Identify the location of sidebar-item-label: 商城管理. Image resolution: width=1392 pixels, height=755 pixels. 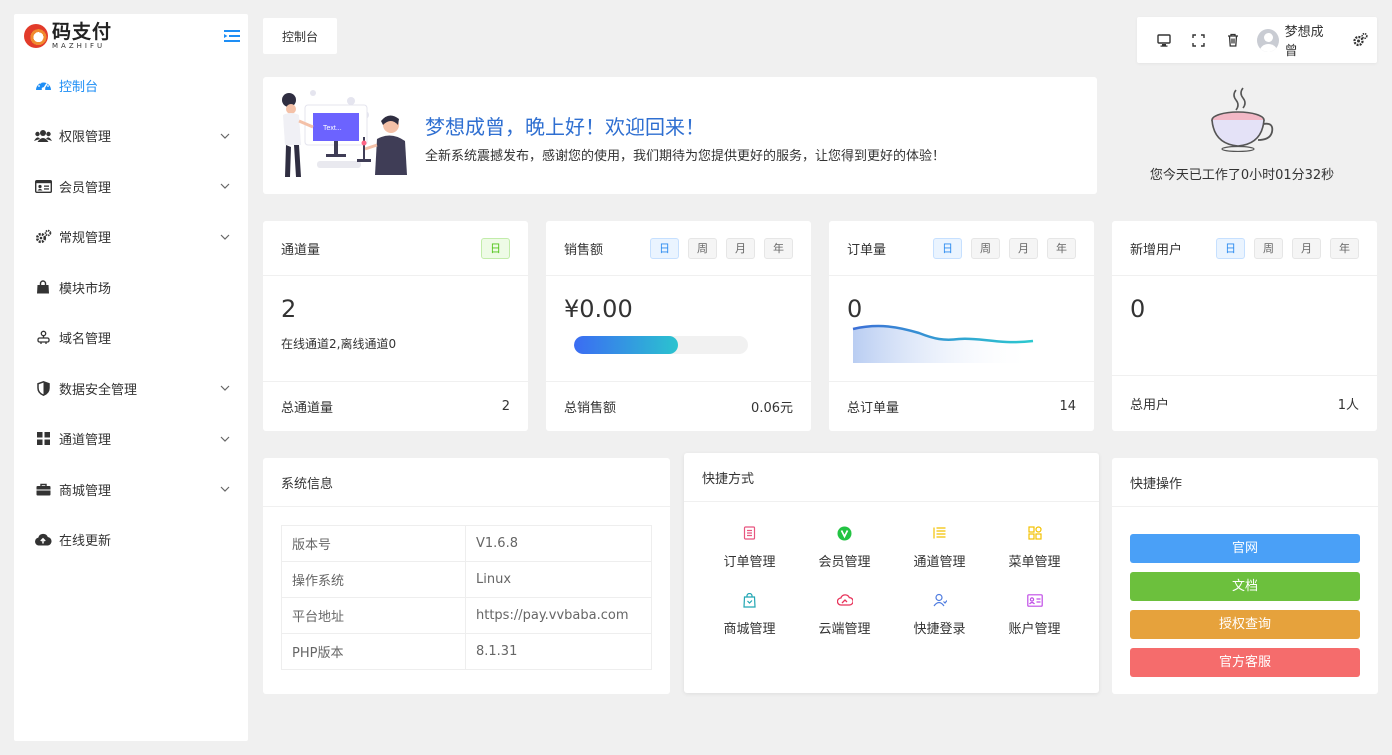
(85, 491).